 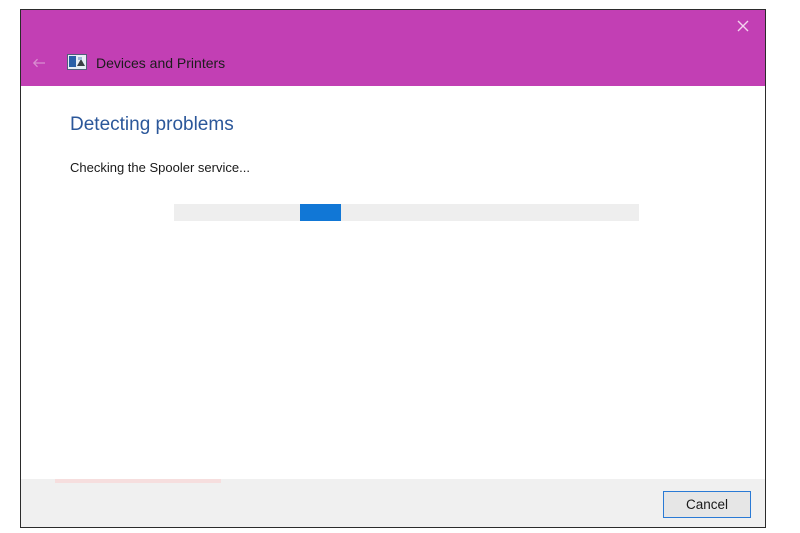 What do you see at coordinates (406, 212) in the screenshot?
I see `progress-bar` at bounding box center [406, 212].